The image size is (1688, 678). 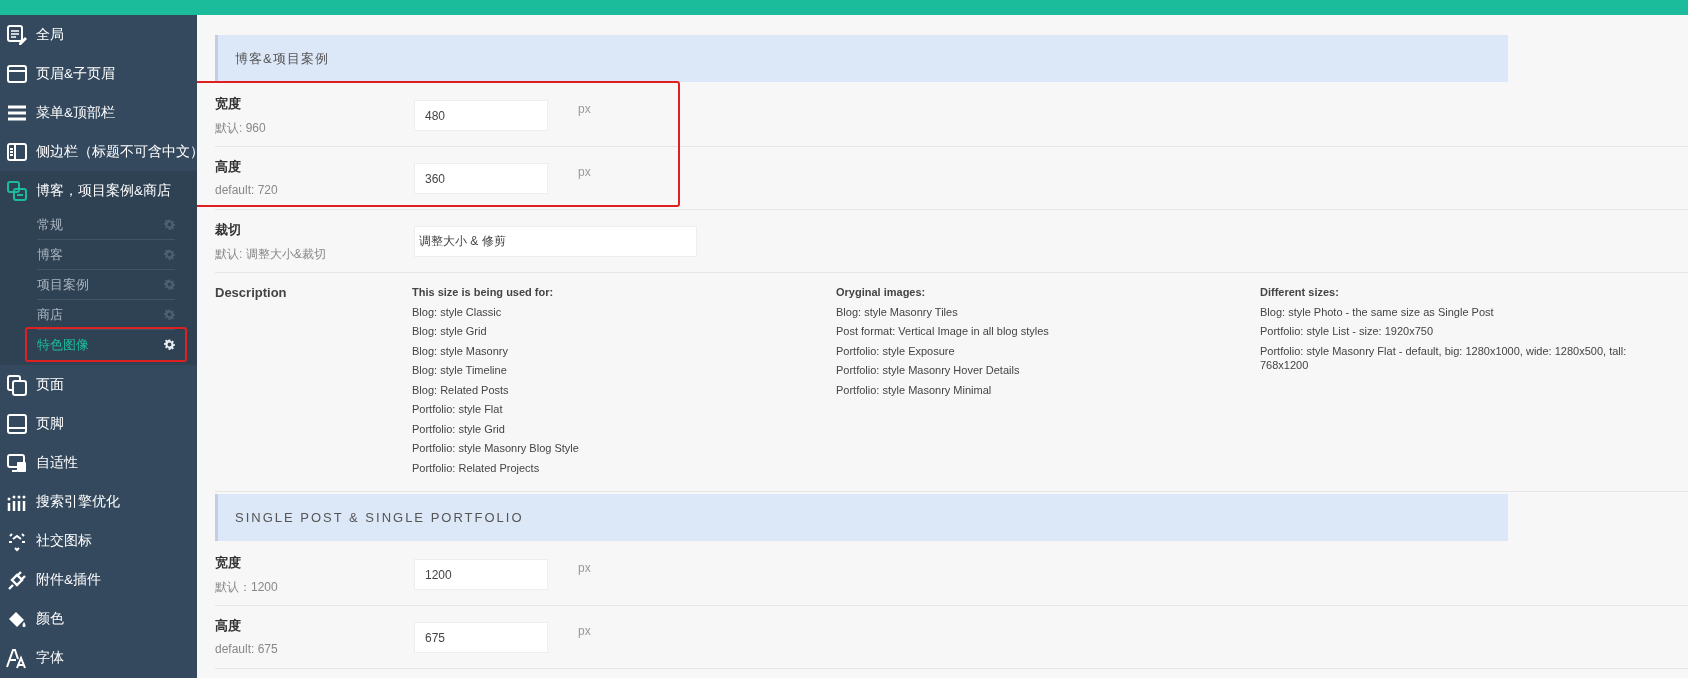 What do you see at coordinates (98, 579) in the screenshot?
I see `sidebar-item: 附件&插件` at bounding box center [98, 579].